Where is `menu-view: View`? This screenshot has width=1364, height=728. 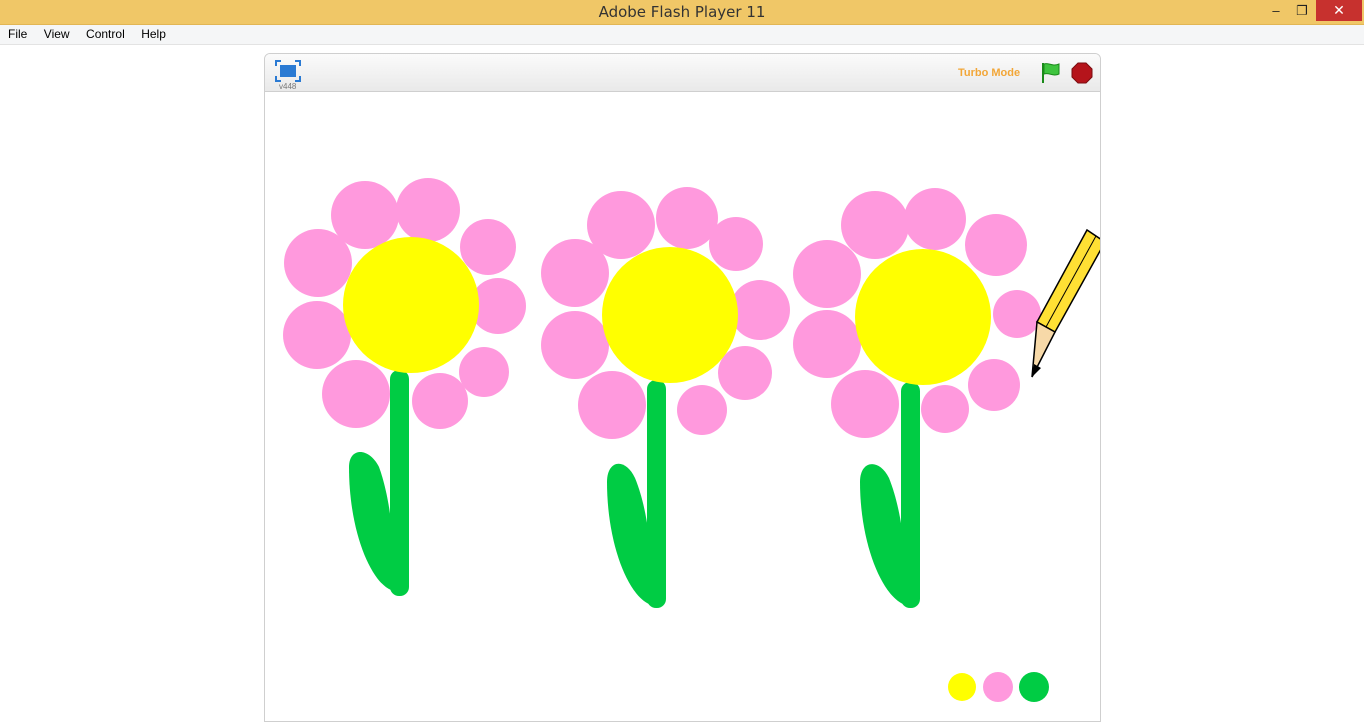
menu-view: View is located at coordinates (57, 33).